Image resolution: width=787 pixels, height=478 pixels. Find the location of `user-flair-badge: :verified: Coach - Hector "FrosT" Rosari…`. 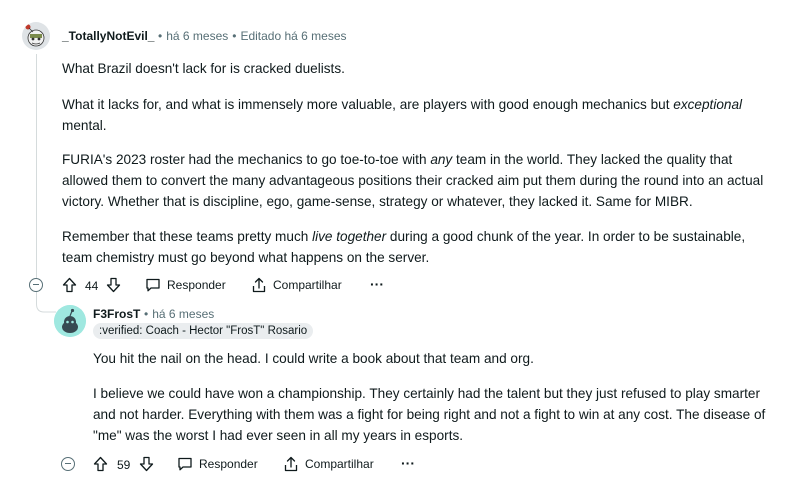

user-flair-badge: :verified: Coach - Hector "FrosT" Rosari… is located at coordinates (203, 331).